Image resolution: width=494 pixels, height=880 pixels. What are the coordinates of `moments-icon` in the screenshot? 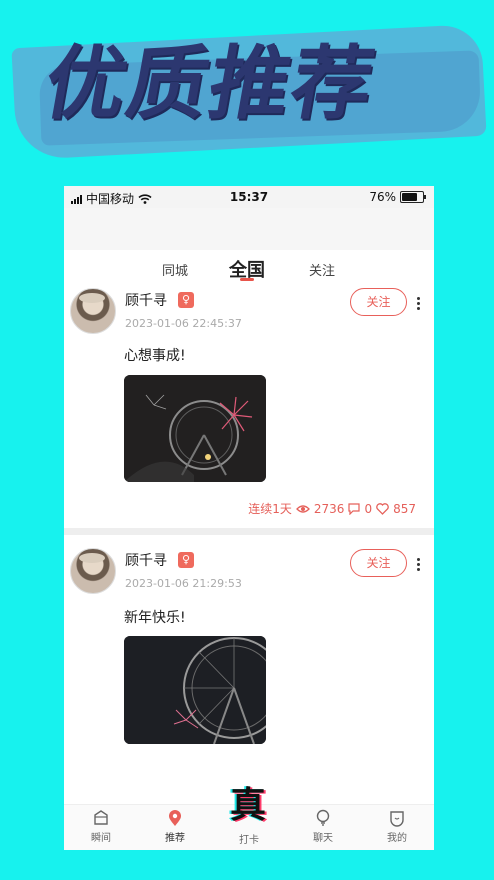 It's located at (101, 817).